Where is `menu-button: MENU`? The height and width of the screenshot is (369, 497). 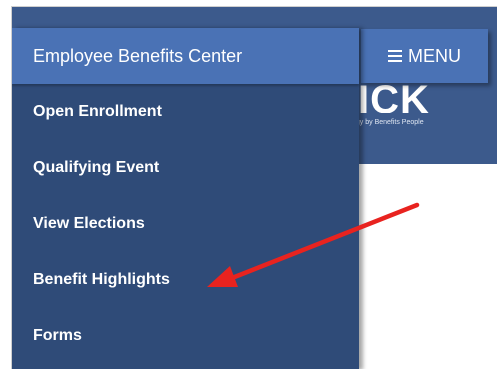
menu-button: MENU is located at coordinates (424, 56).